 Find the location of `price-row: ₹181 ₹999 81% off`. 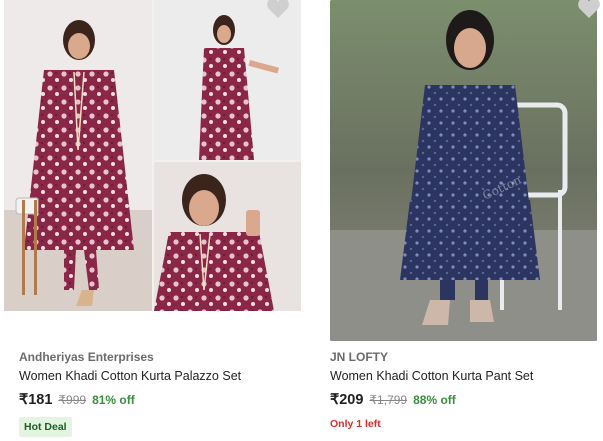

price-row: ₹181 ₹999 81% off is located at coordinates (77, 400).